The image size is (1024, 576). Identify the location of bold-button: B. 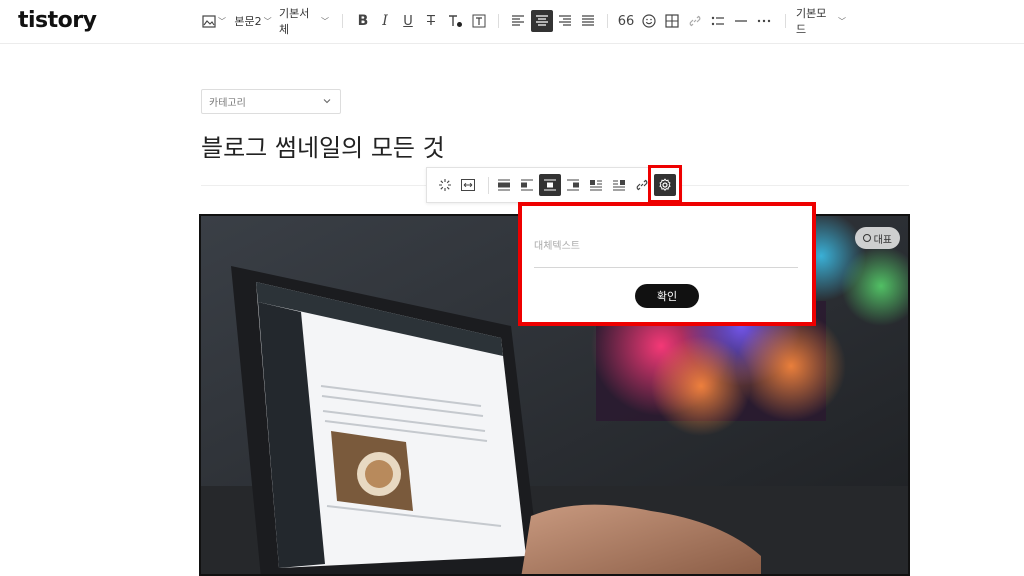
(363, 21).